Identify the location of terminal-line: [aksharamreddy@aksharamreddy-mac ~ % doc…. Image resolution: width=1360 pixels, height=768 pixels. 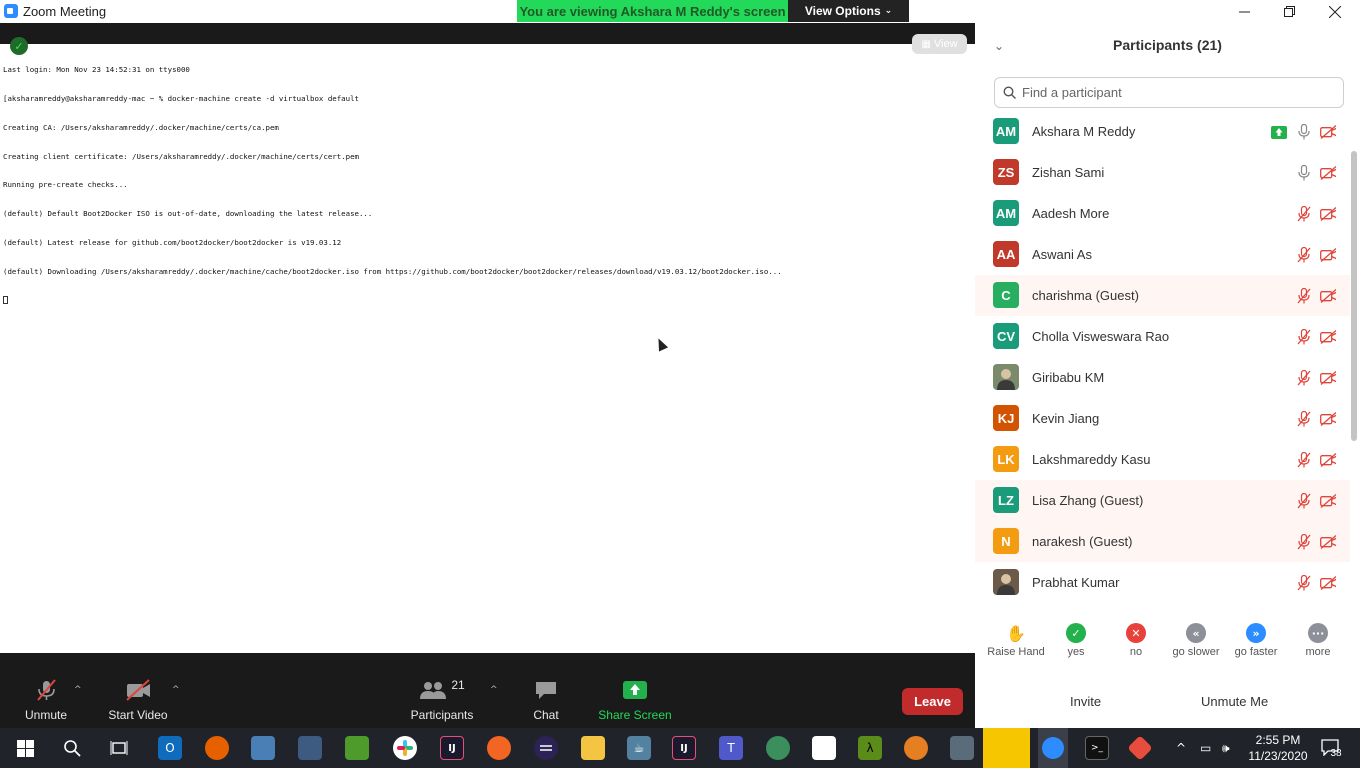
(181, 98).